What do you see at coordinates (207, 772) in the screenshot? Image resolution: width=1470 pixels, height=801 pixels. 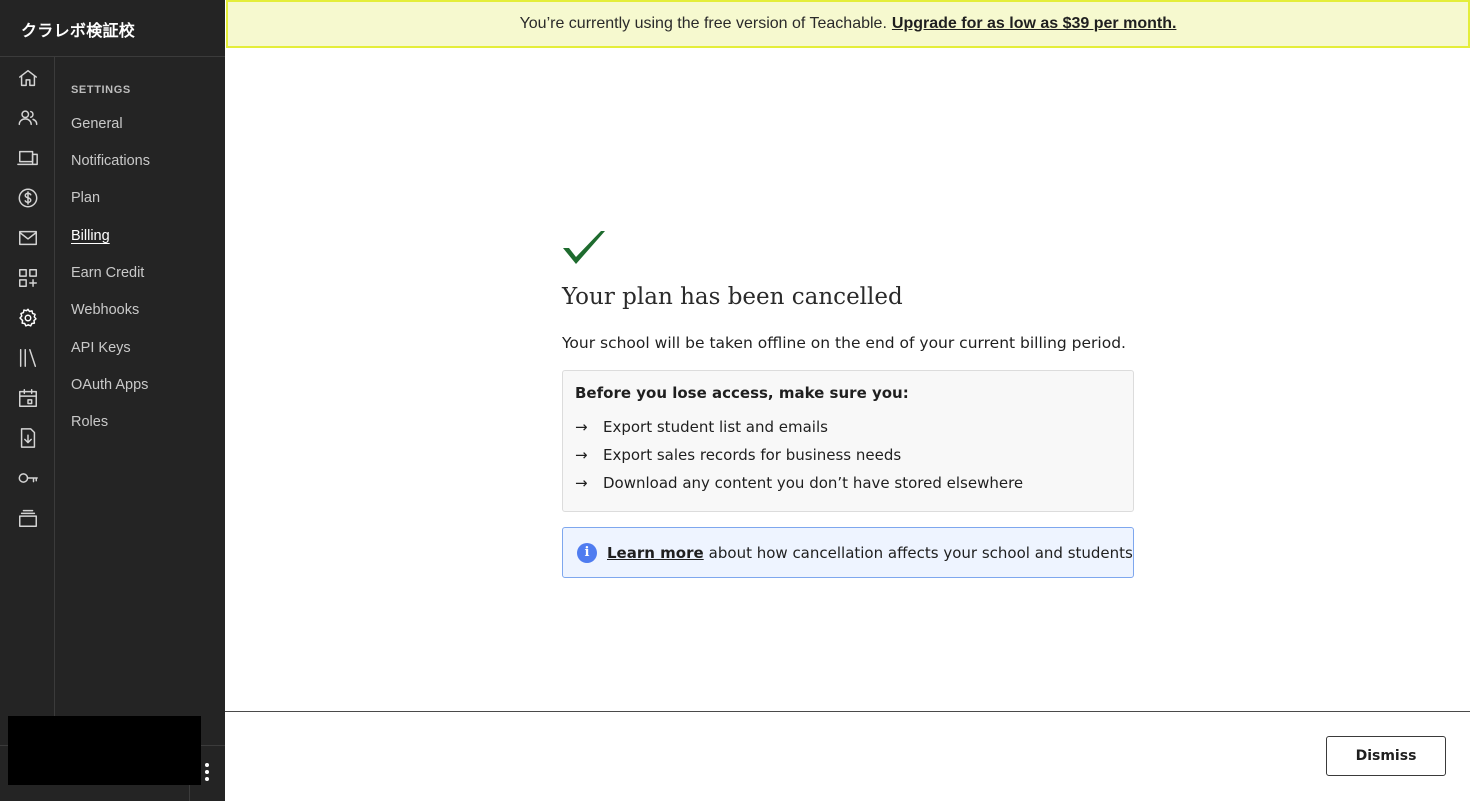 I see `more-options-icon` at bounding box center [207, 772].